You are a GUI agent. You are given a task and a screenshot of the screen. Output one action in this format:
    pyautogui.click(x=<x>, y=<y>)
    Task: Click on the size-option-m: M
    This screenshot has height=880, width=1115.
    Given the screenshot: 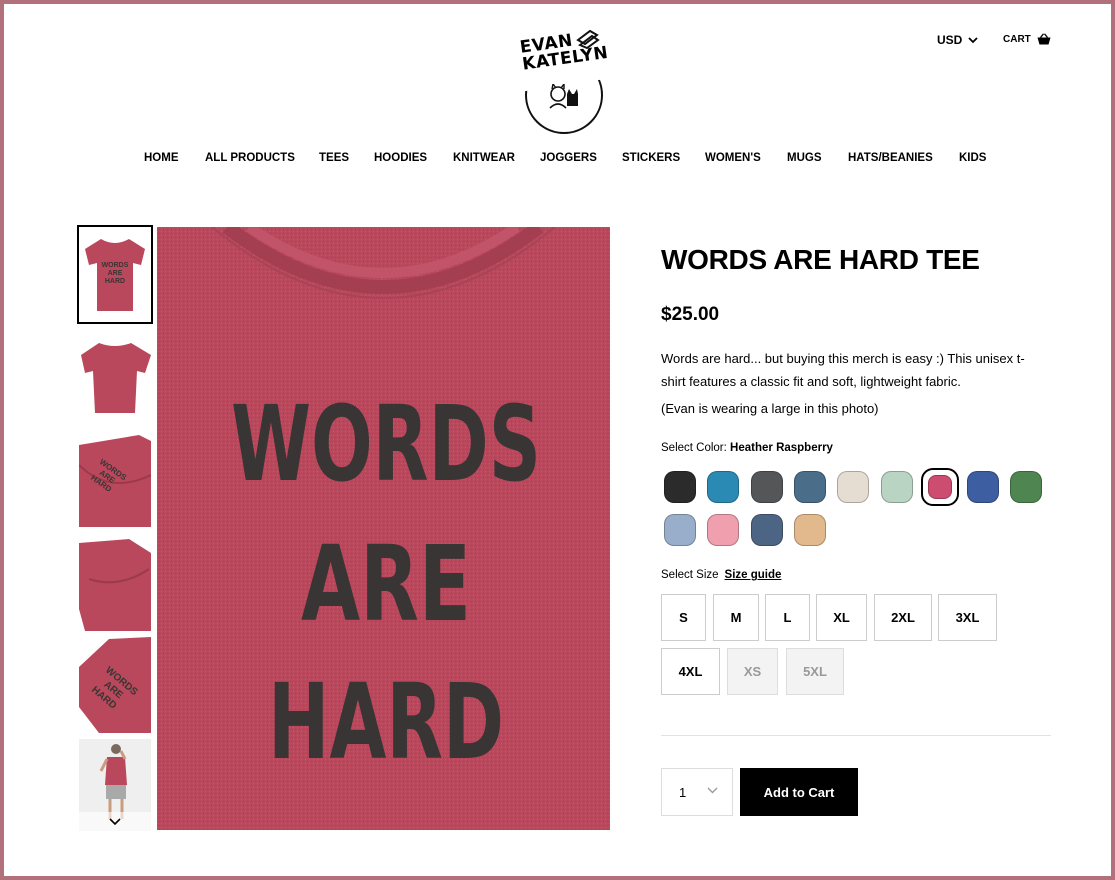 What is the action you would take?
    pyautogui.click(x=736, y=617)
    